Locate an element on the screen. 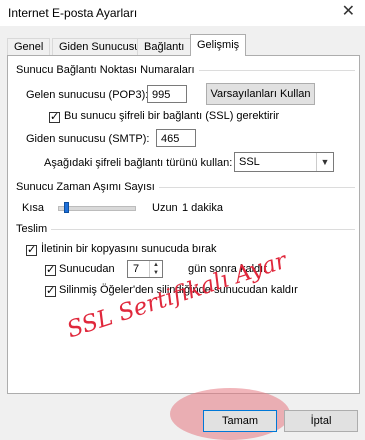 This screenshot has height=440, width=365. outgoing-port-input: 465 is located at coordinates (176, 138).